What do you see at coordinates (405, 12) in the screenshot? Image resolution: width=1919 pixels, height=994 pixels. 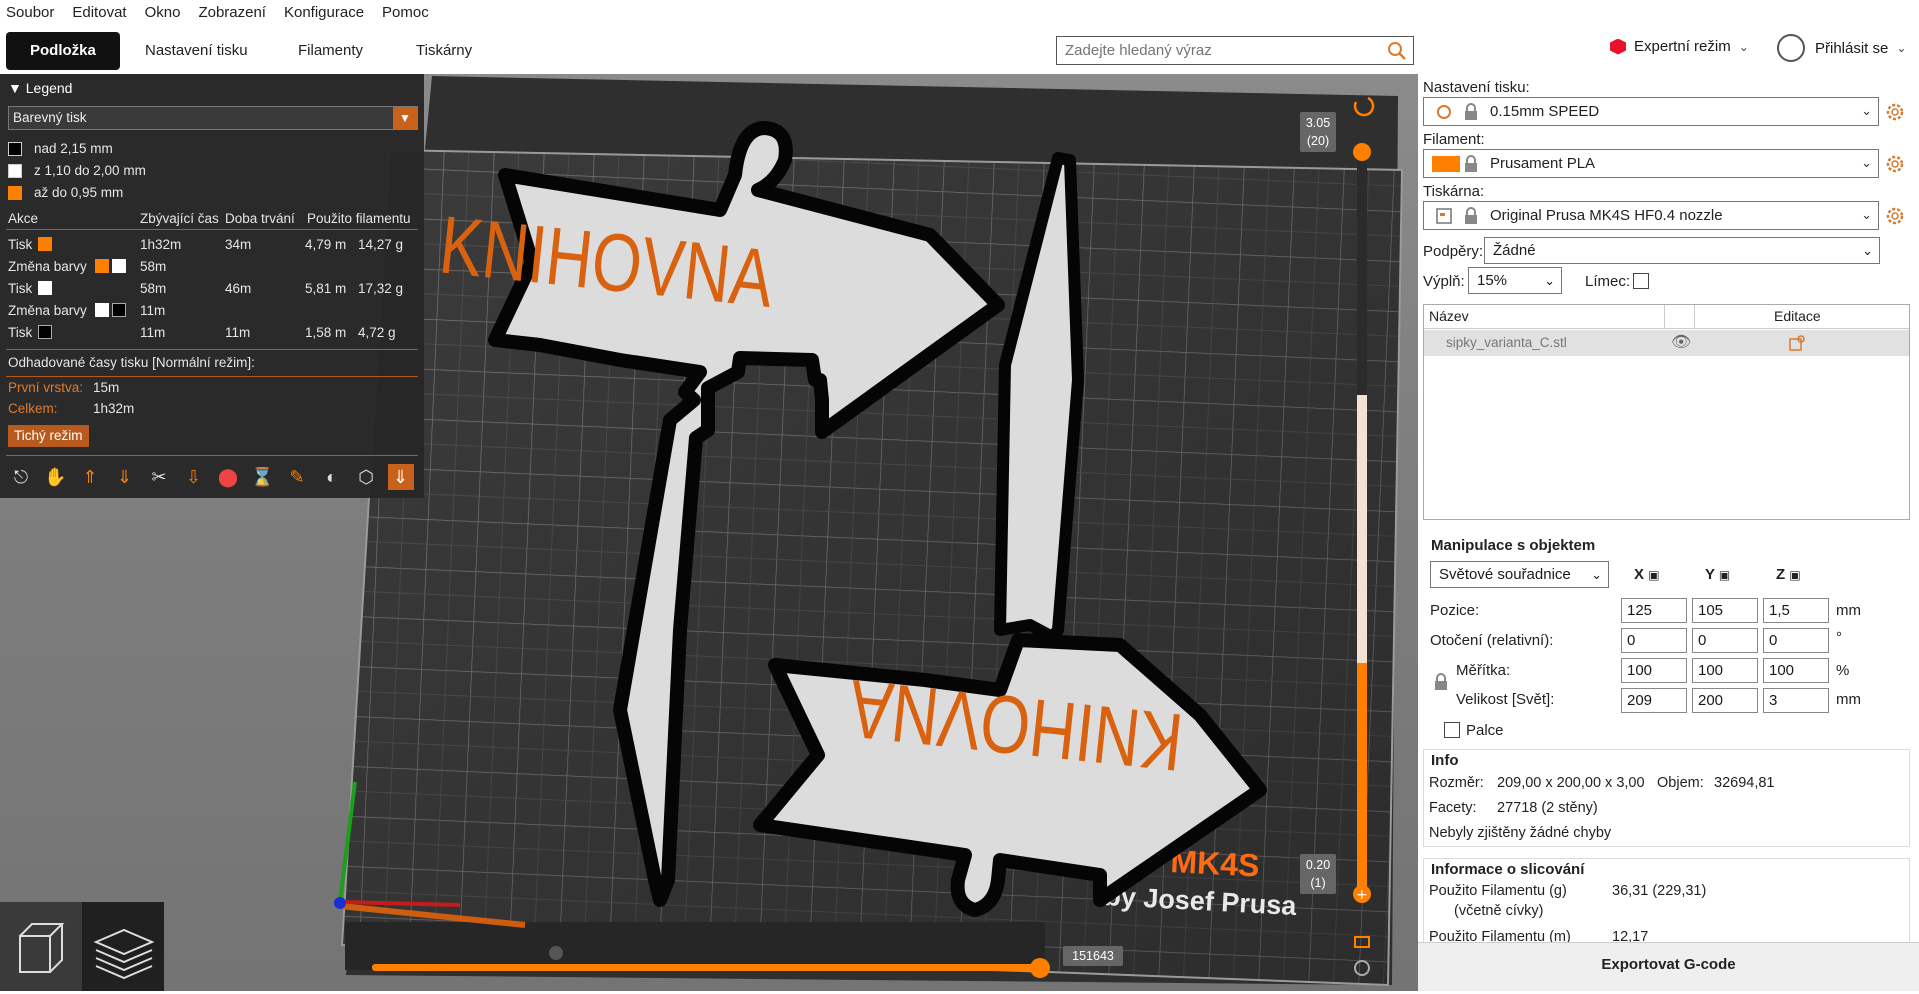 I see `menu-help: Pomoc` at bounding box center [405, 12].